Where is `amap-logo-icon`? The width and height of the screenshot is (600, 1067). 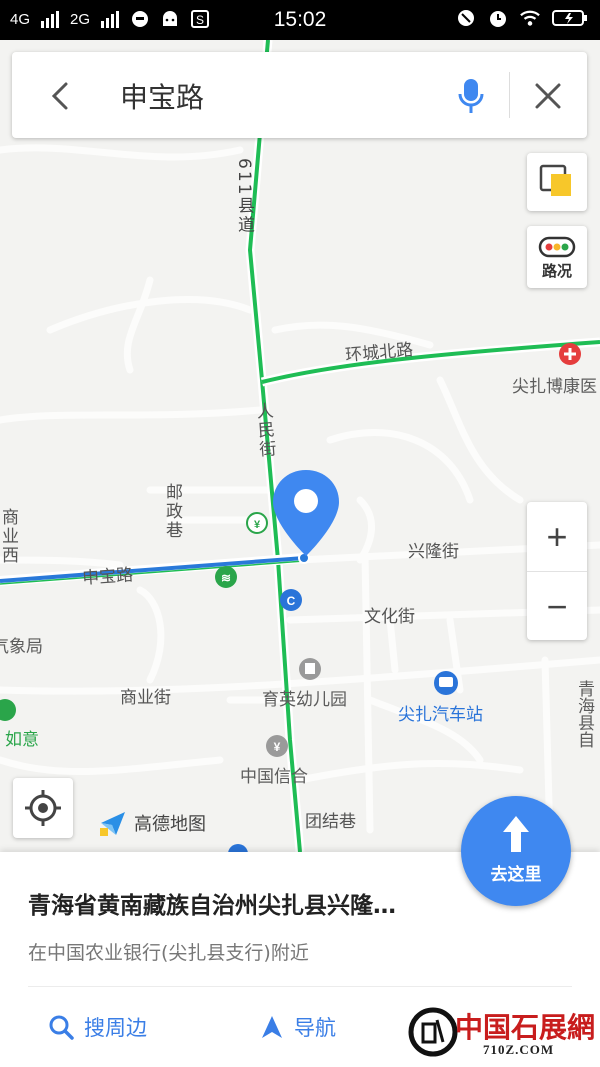
amap-logo-icon is located at coordinates (112, 824).